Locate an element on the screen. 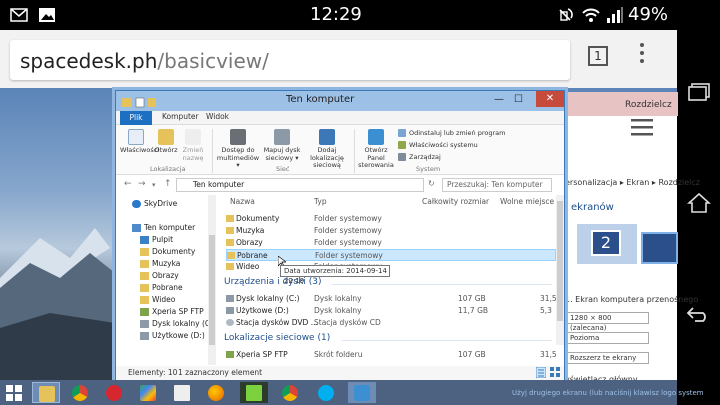  list-item: Dysk lokalny (C:) Dysk lokalny 107 GB 31,5 is located at coordinates (391, 299).